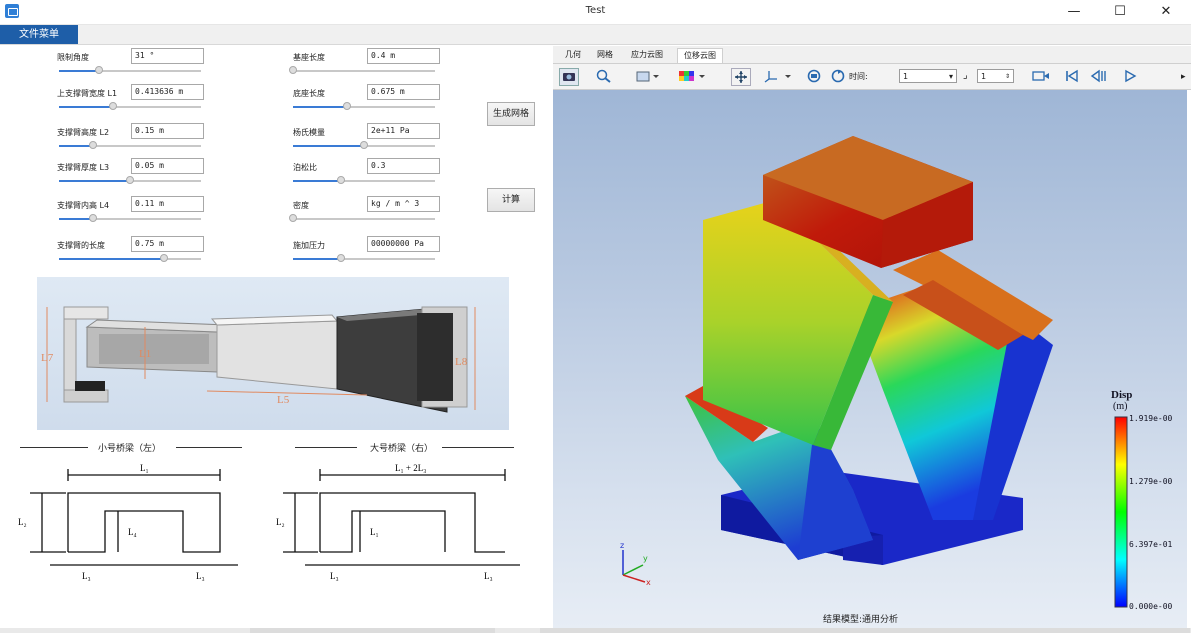  What do you see at coordinates (814, 76) in the screenshot?
I see `rotate-icon` at bounding box center [814, 76].